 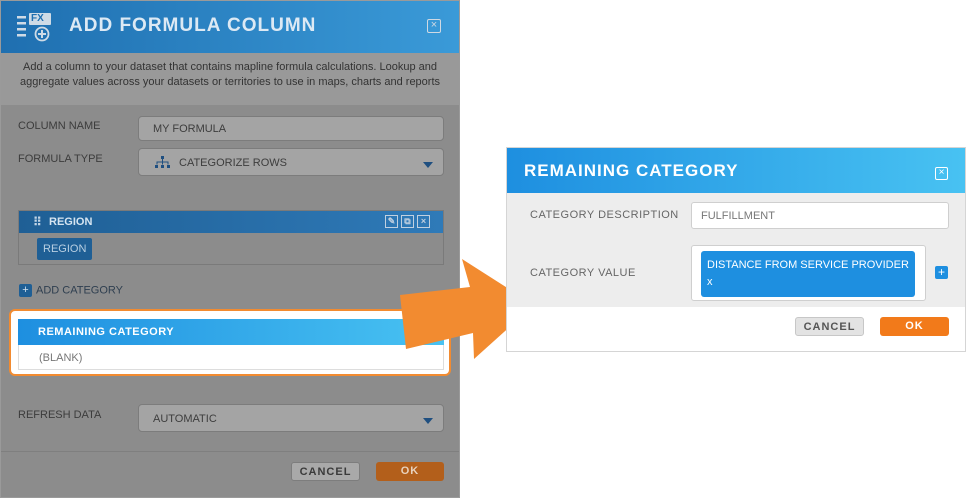 I want to click on category-description-input: FULFILLMENT, so click(x=820, y=215).